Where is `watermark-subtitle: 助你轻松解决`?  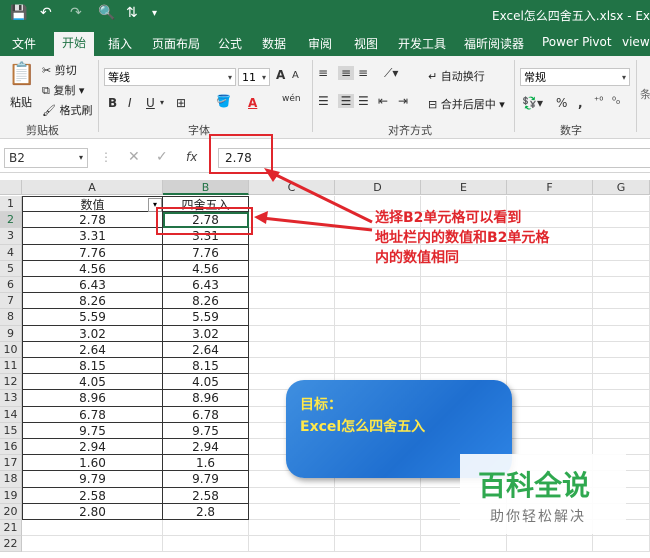
watermark-subtitle: 助你轻松解决 is located at coordinates (538, 517).